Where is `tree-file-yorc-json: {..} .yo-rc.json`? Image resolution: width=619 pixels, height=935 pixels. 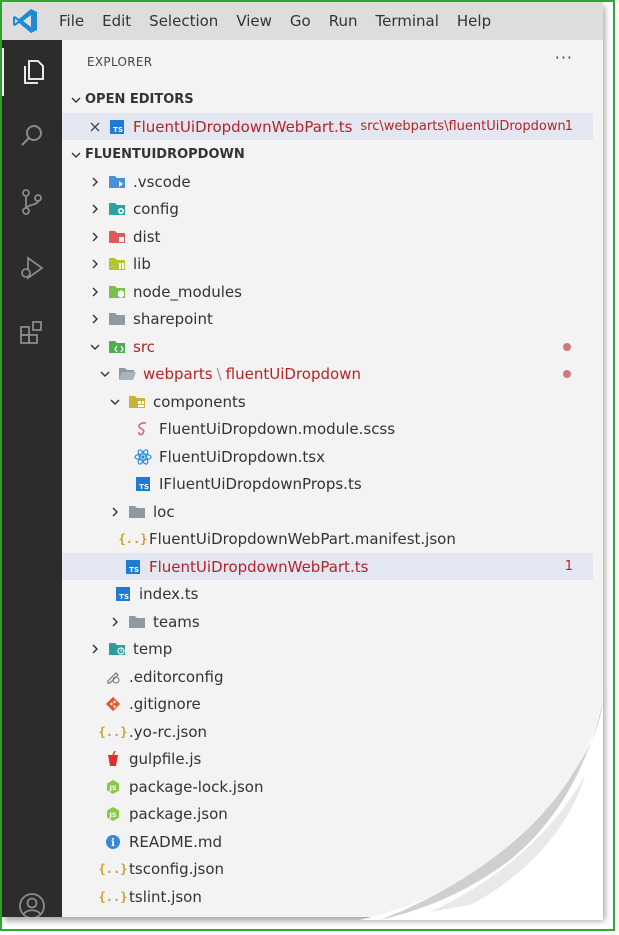
tree-file-yorc-json: {..} .yo-rc.json is located at coordinates (327, 731).